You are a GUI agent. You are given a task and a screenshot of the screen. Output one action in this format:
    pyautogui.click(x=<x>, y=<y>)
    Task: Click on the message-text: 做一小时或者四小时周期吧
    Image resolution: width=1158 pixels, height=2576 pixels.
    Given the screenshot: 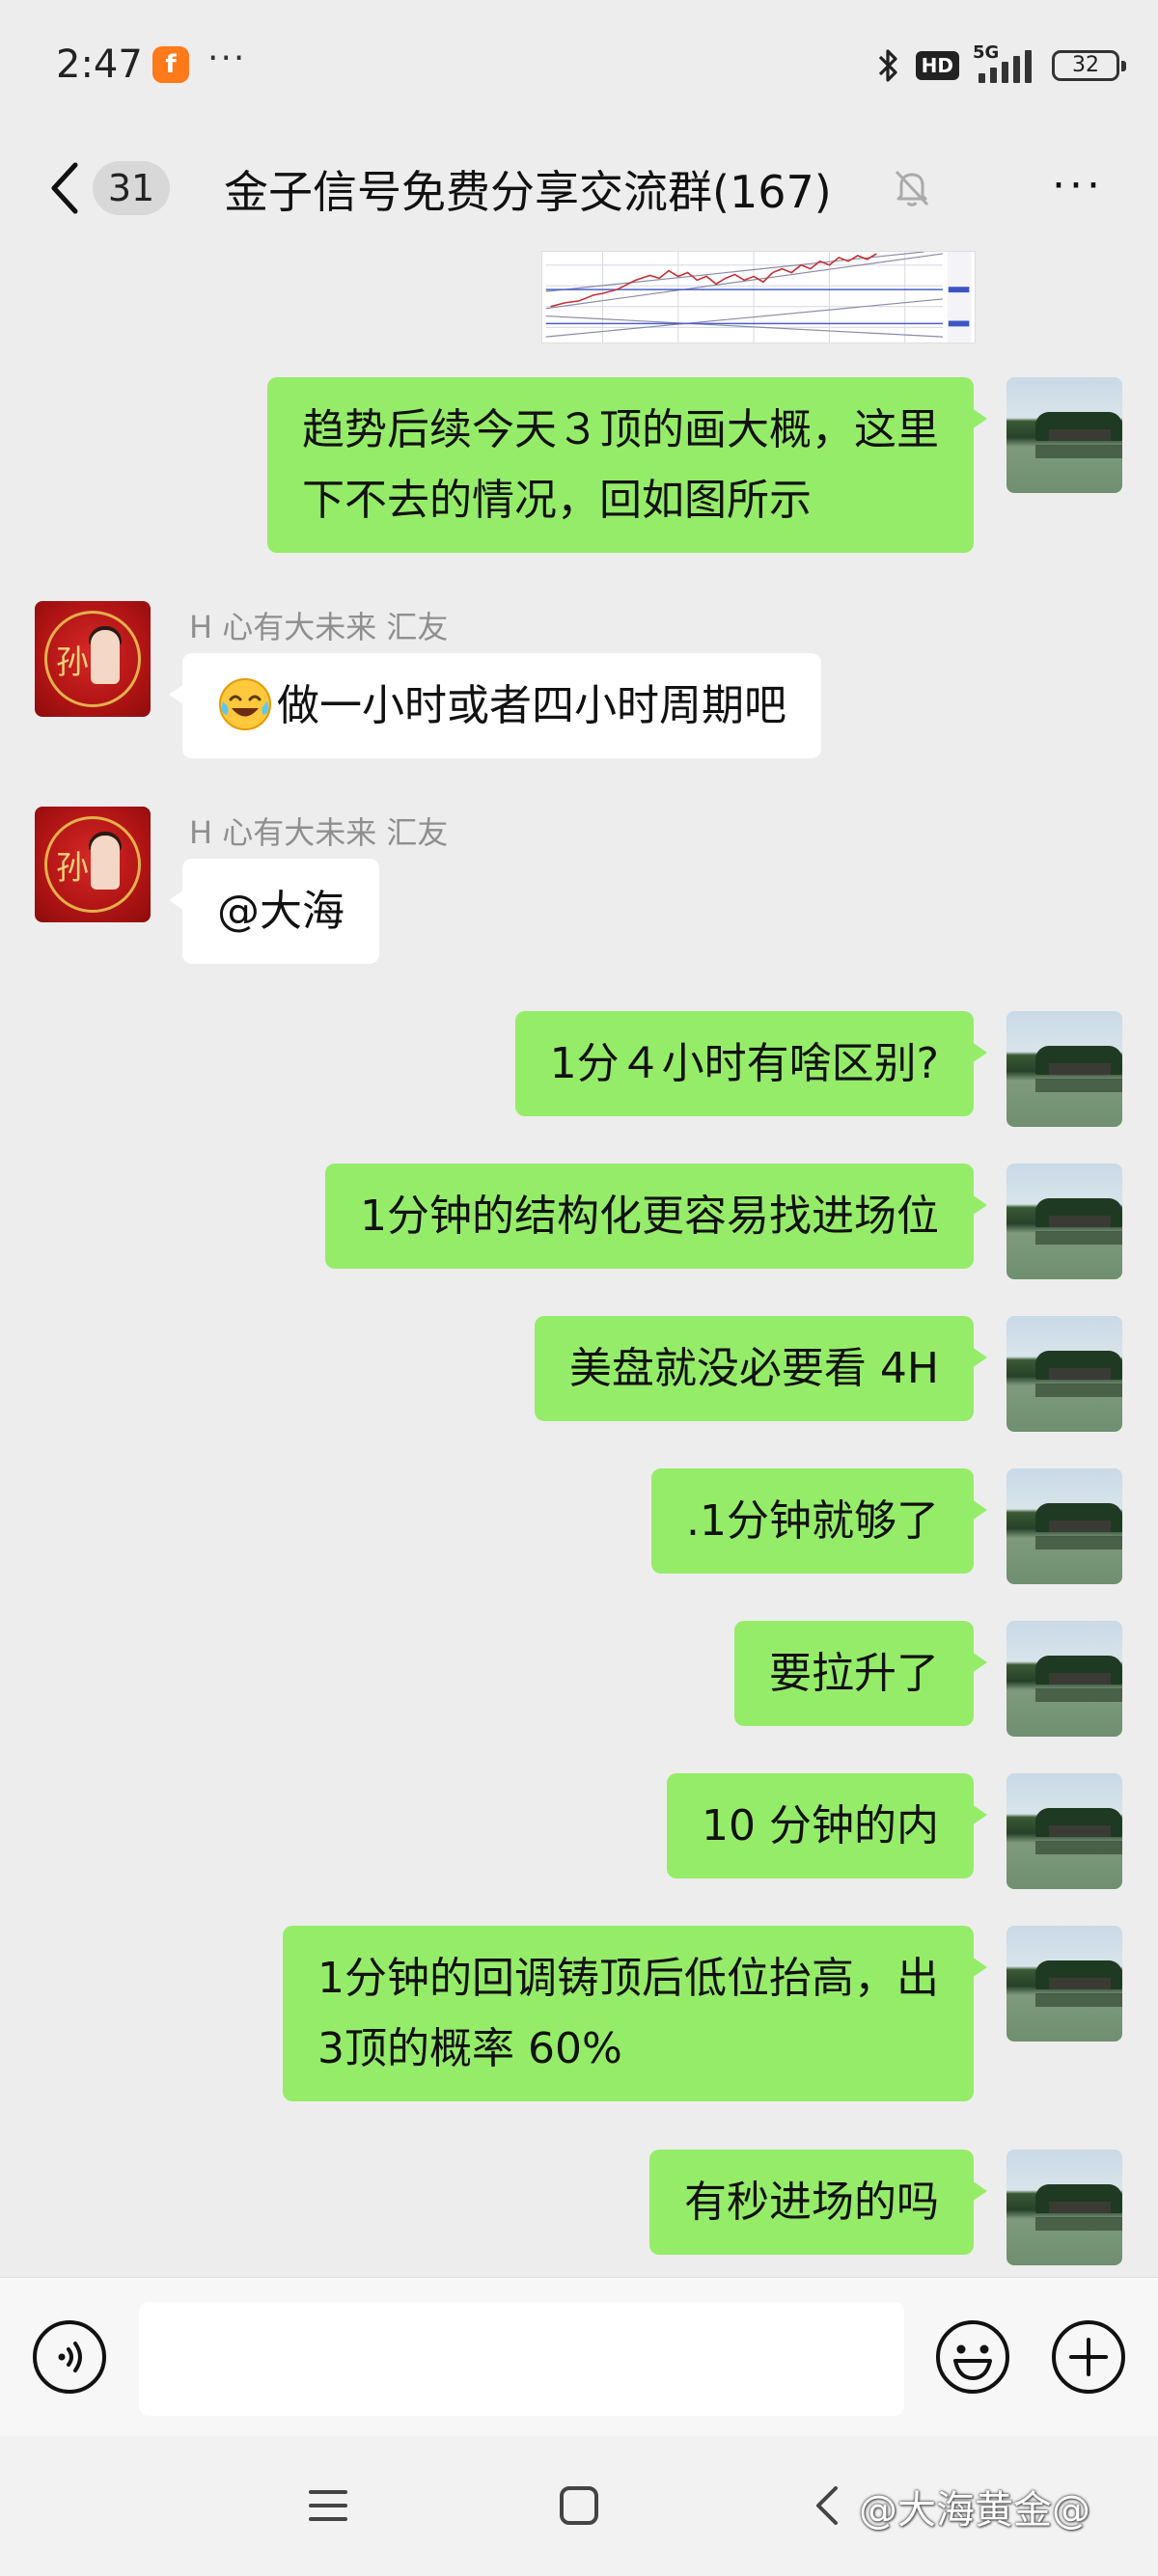 What is the action you would take?
    pyautogui.click(x=531, y=706)
    